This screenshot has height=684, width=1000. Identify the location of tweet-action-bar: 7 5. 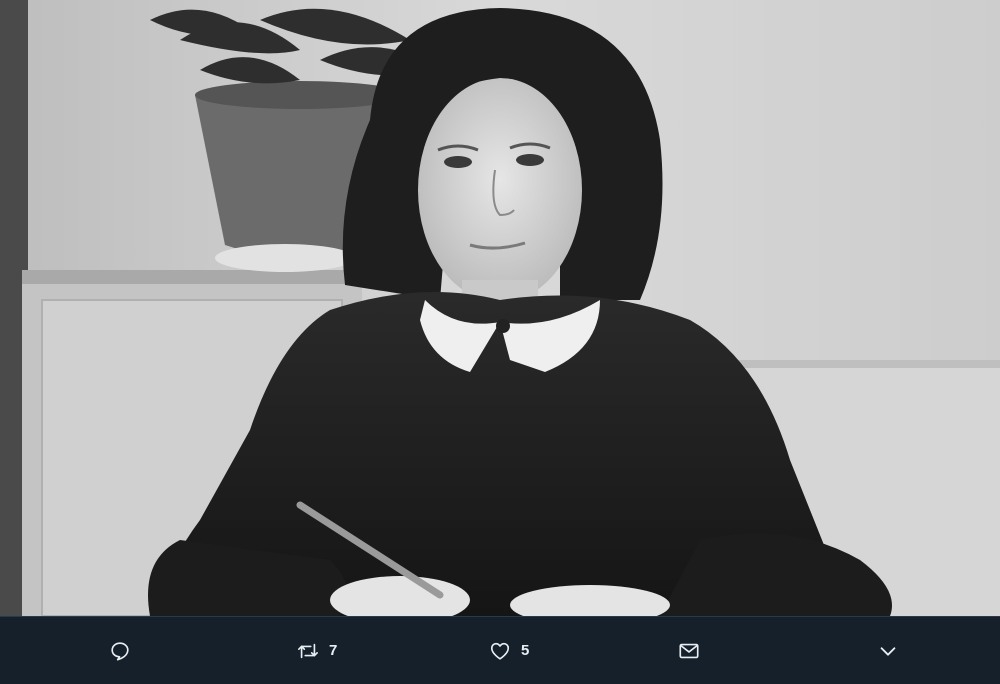
(500, 649).